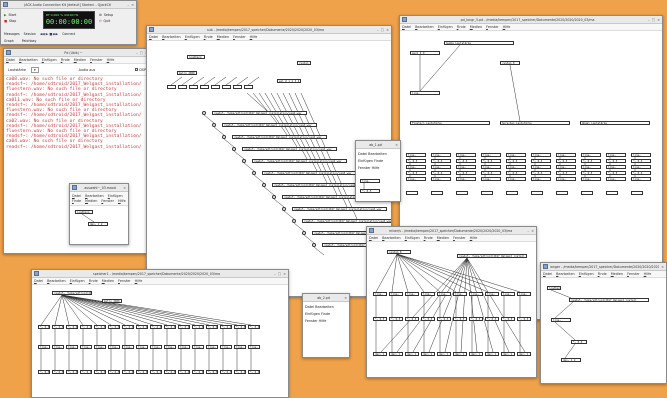 The height and width of the screenshot is (398, 667). Describe the element at coordinates (99, 188) in the screenshot. I see `auswahl-titlebar: auswahl~_03.maxd ×` at that location.